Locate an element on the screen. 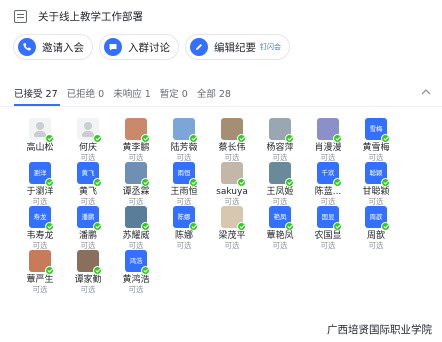  member-item: 肖漫漫 可选 is located at coordinates (328, 140).